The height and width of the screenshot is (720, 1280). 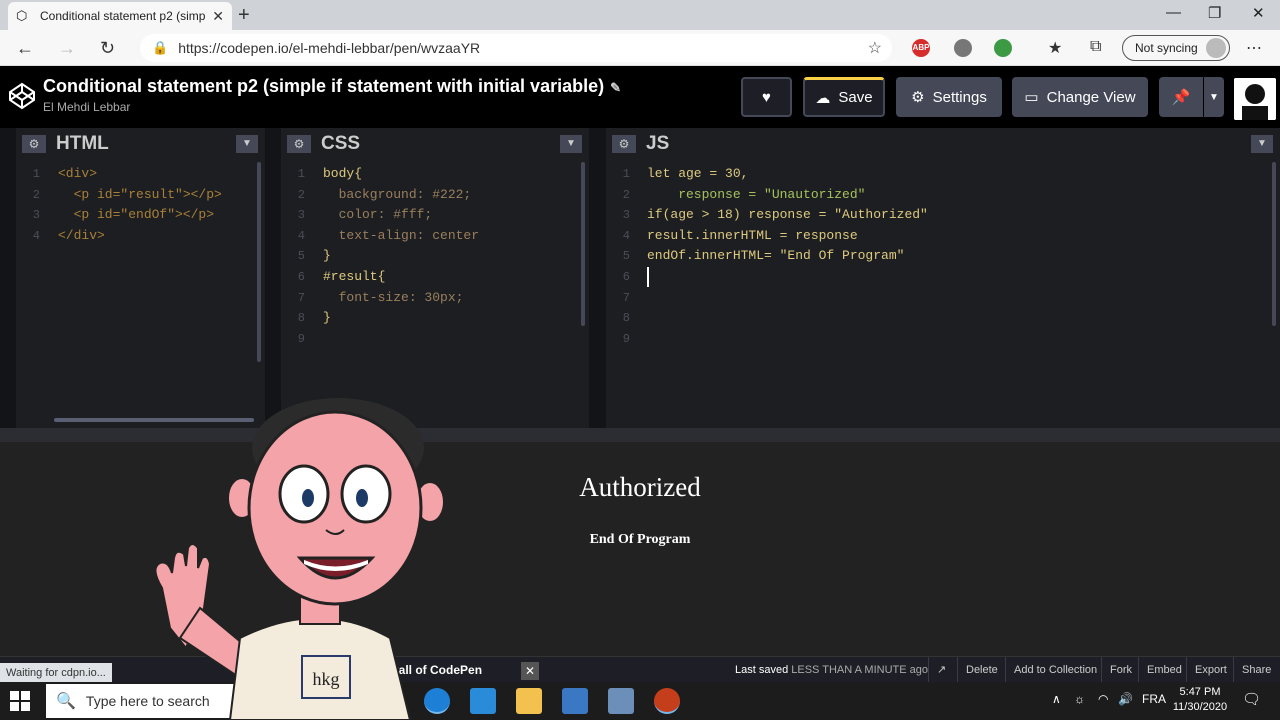 I want to click on html-settings-gear-icon: ⚙, so click(x=34, y=144).